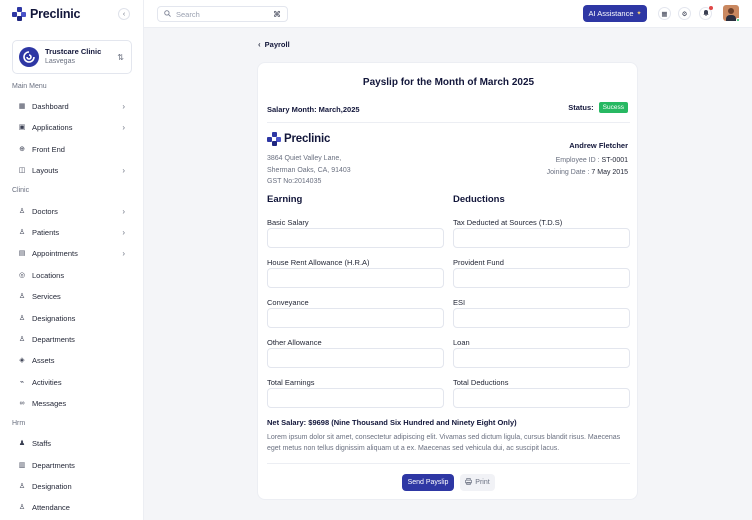 The width and height of the screenshot is (752, 520). What do you see at coordinates (684, 13) in the screenshot?
I see `settings-button: ⚙` at bounding box center [684, 13].